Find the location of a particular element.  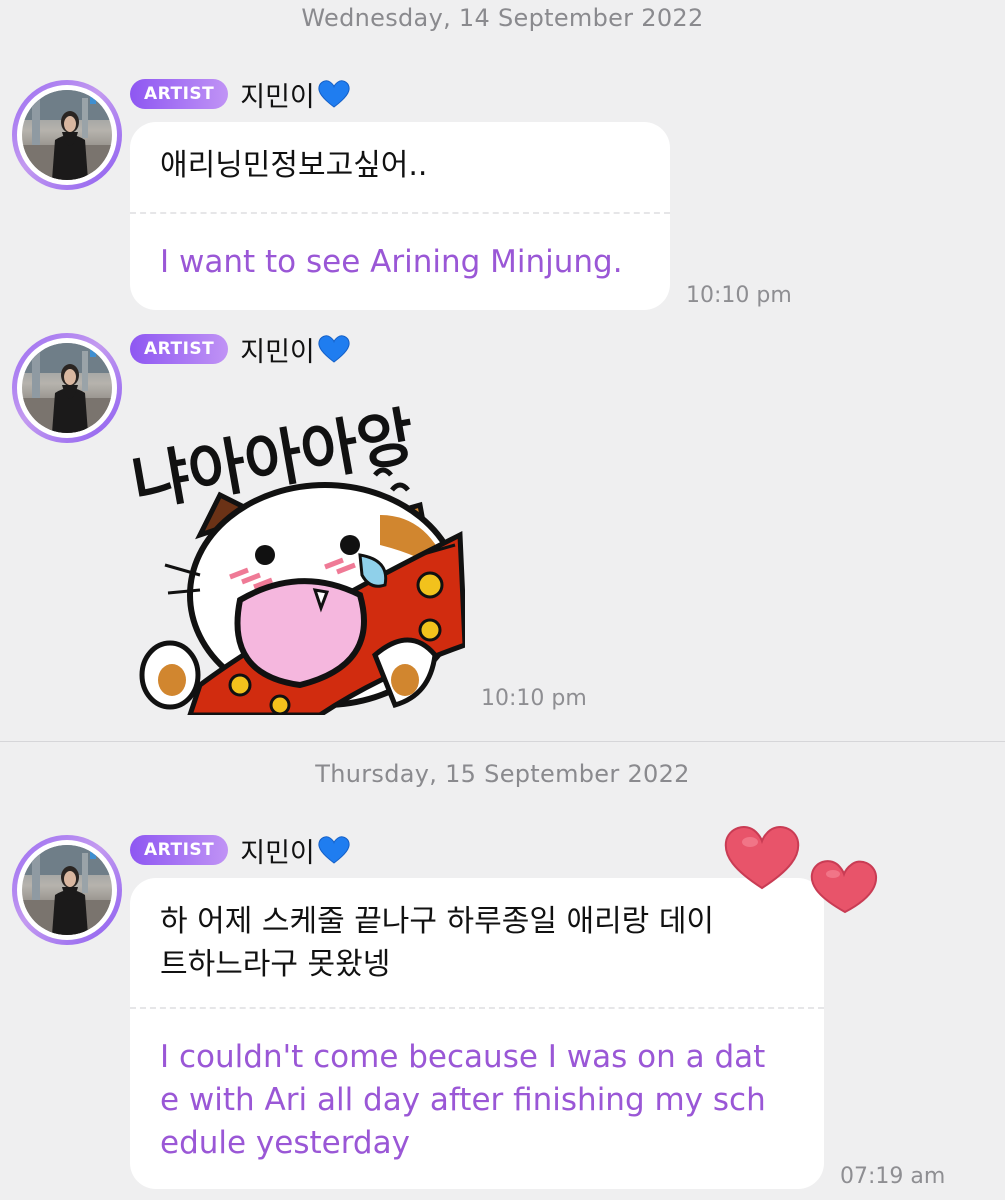

date-header: Thursday, 15 September 2022 is located at coordinates (502, 774).